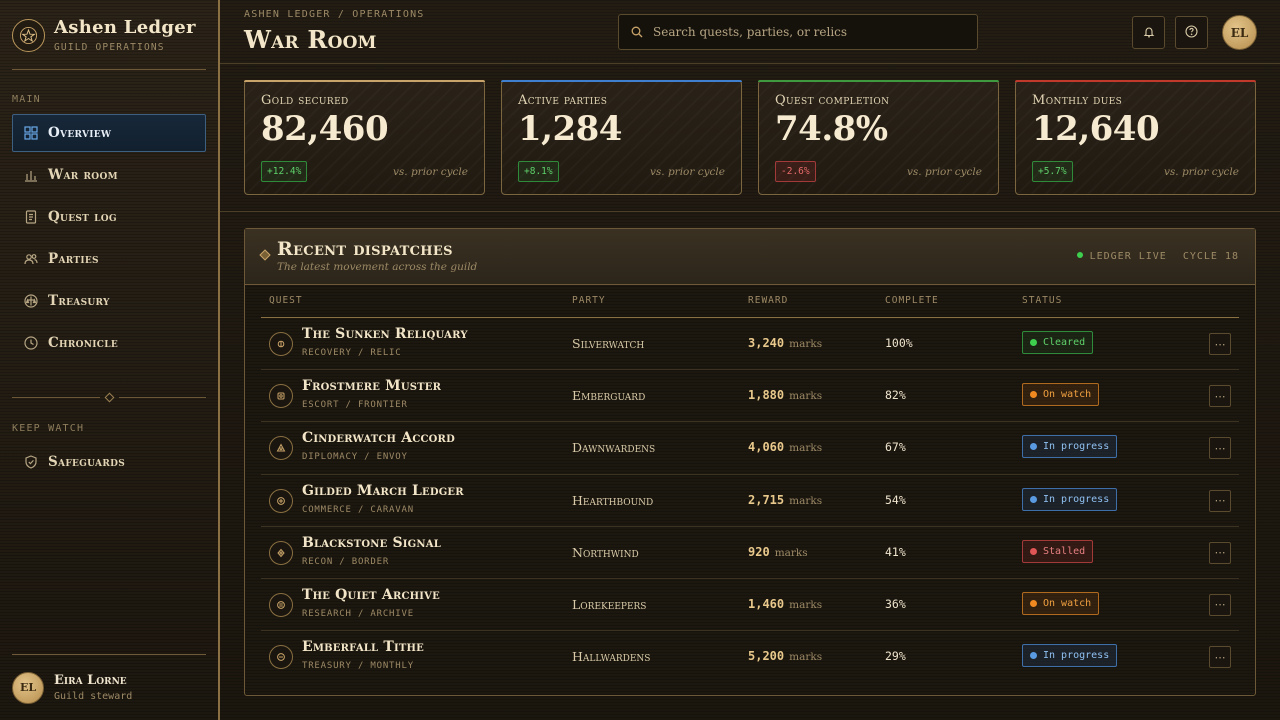  I want to click on stat-delta-badge: +5.7%, so click(1052, 171).